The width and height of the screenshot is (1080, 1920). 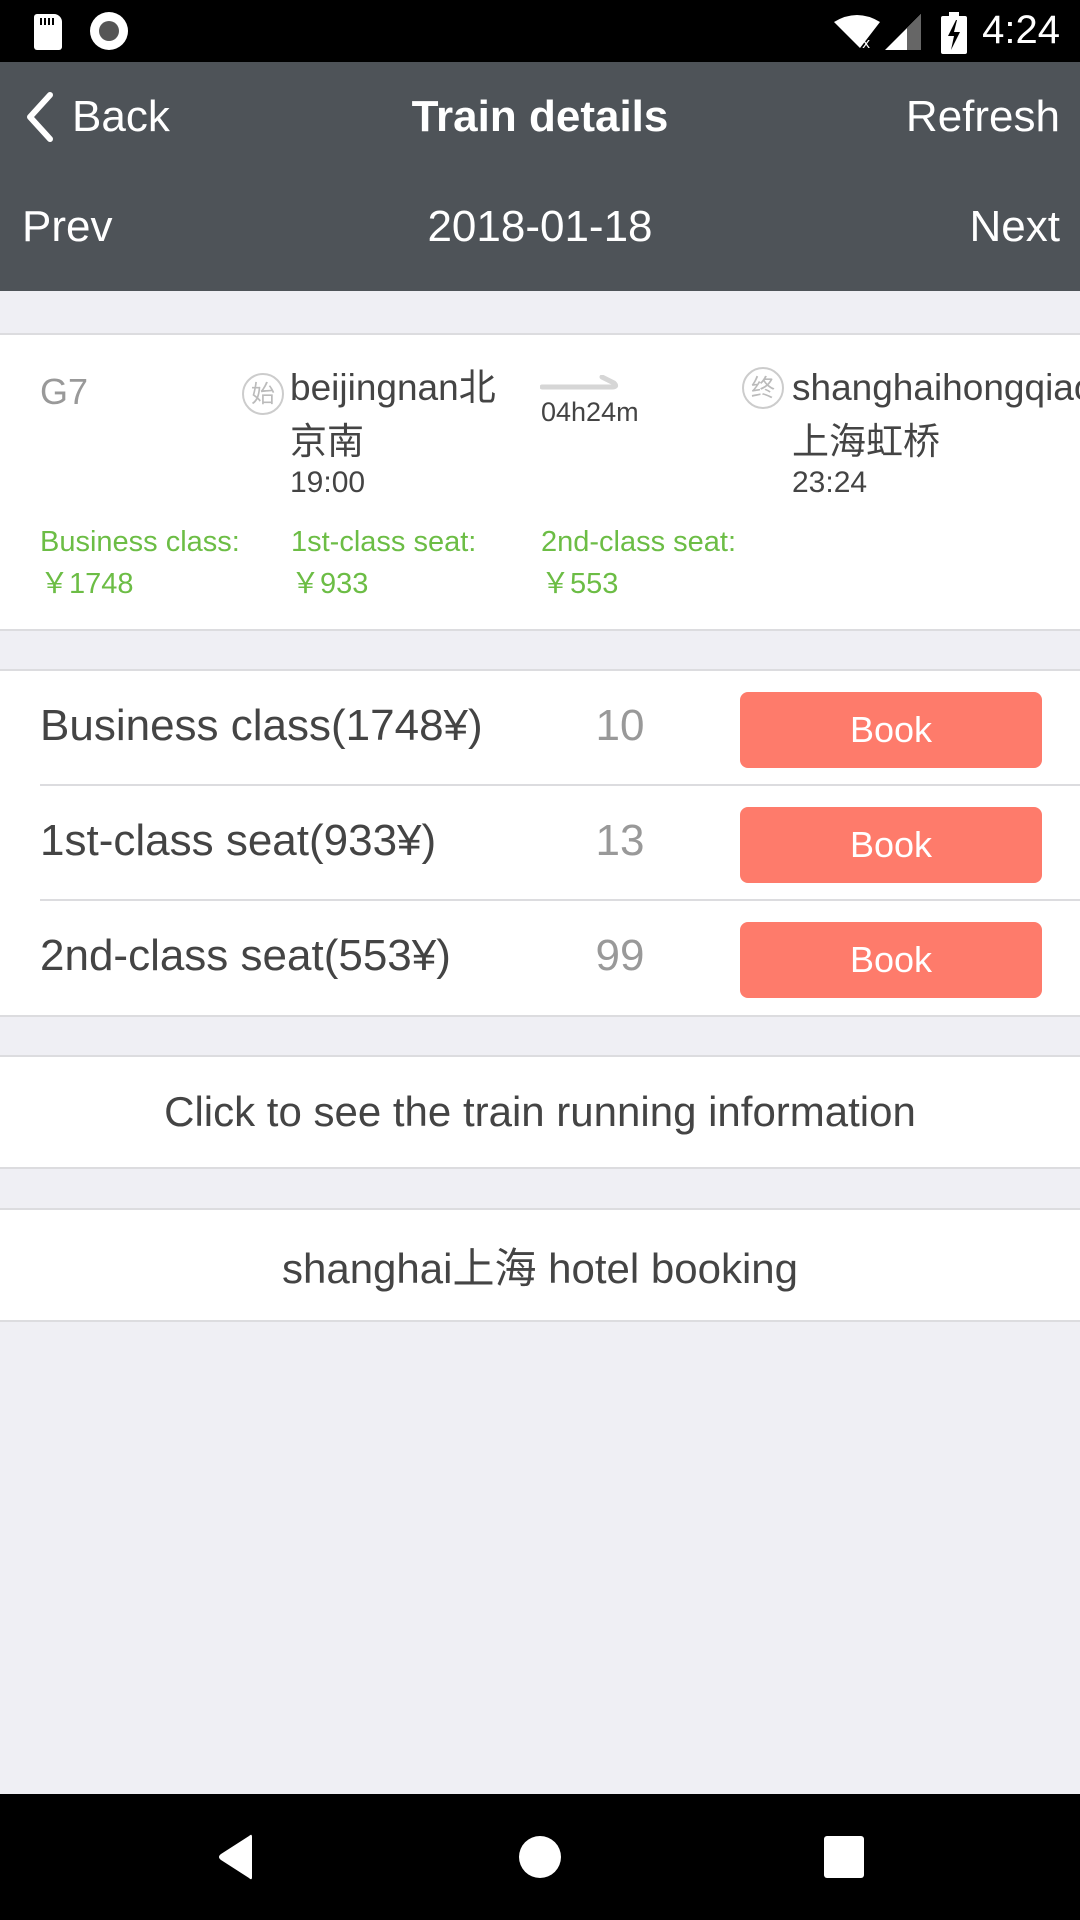 I want to click on refresh-button: Refresh, so click(x=983, y=117).